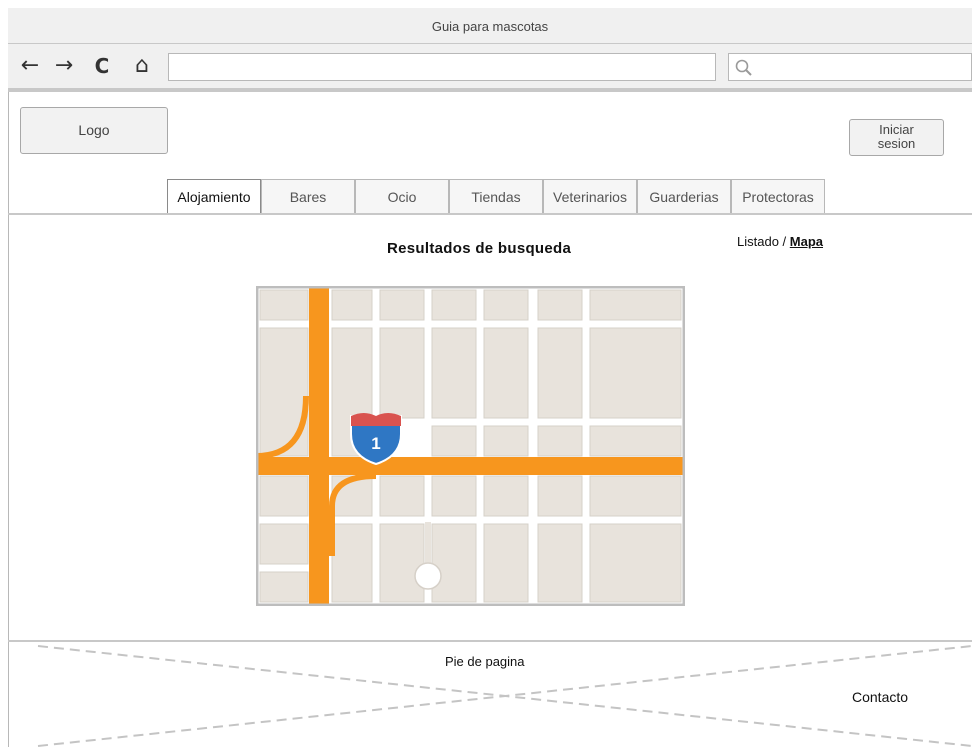 The image size is (972, 749). Describe the element at coordinates (896, 143) in the screenshot. I see `login-label-line2: sesion` at that location.